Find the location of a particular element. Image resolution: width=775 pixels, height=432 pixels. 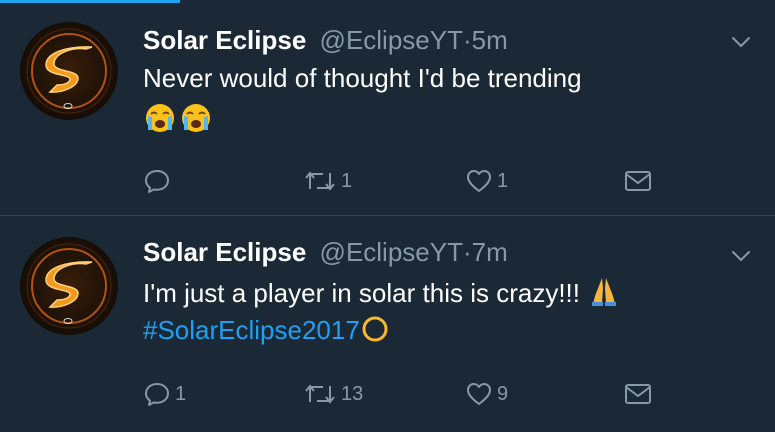

tweet-text-block: Never would of thought I'd be trending is located at coordinates (443, 97).